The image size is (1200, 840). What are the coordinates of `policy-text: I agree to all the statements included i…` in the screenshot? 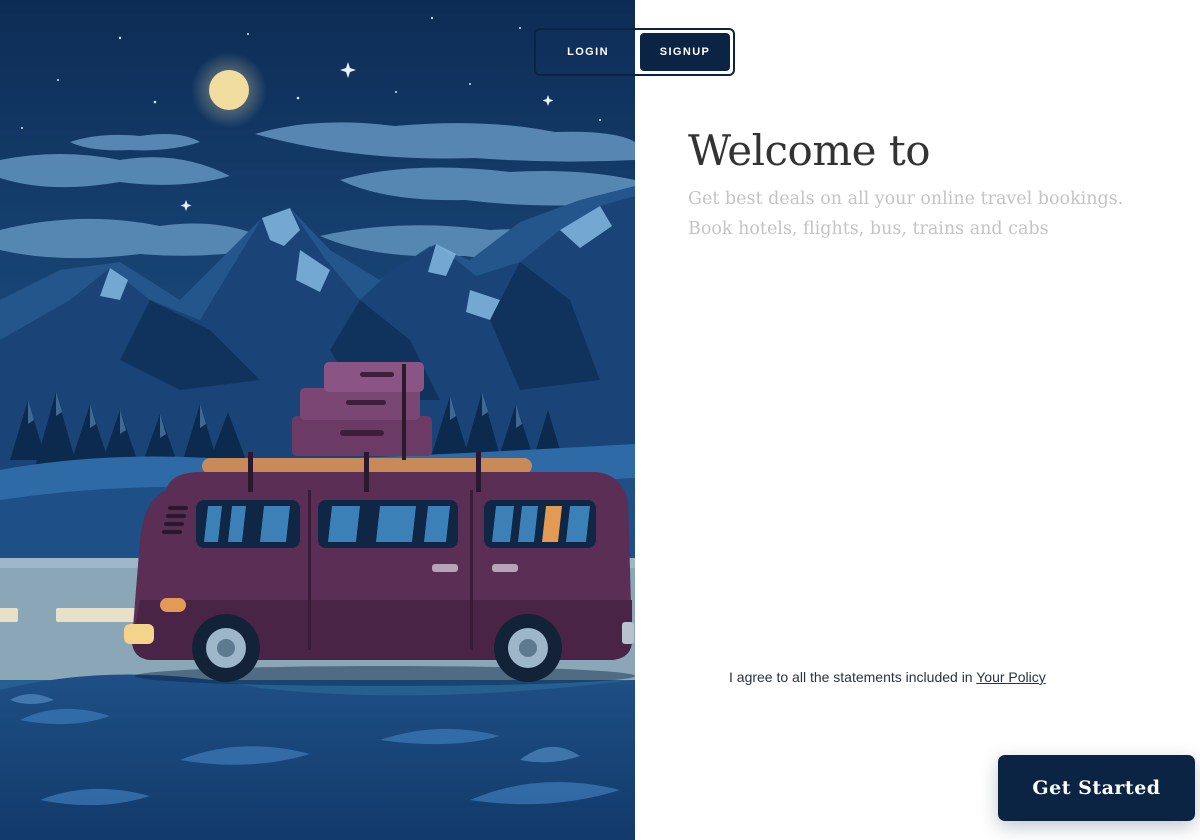 It's located at (851, 677).